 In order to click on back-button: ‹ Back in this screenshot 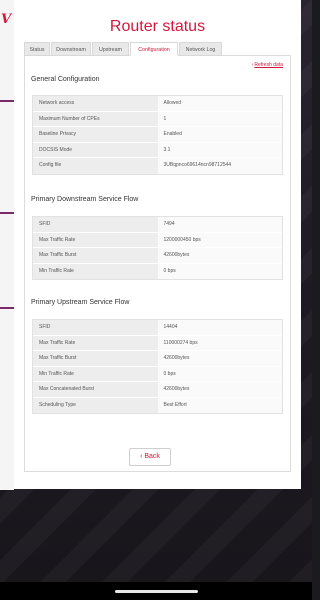, I will do `click(150, 457)`.